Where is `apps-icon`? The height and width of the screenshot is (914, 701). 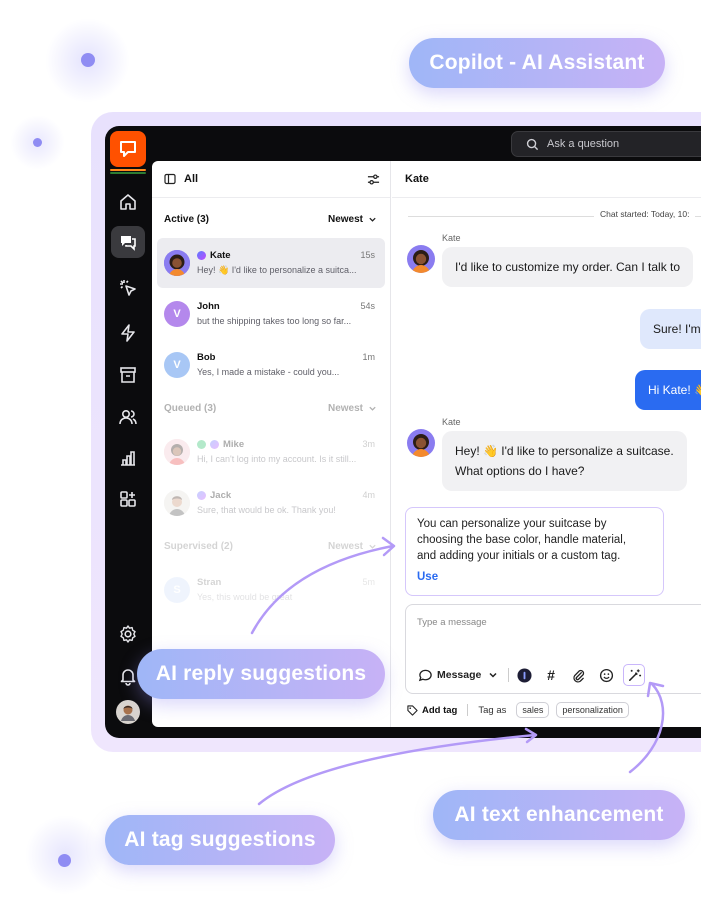 apps-icon is located at coordinates (128, 499).